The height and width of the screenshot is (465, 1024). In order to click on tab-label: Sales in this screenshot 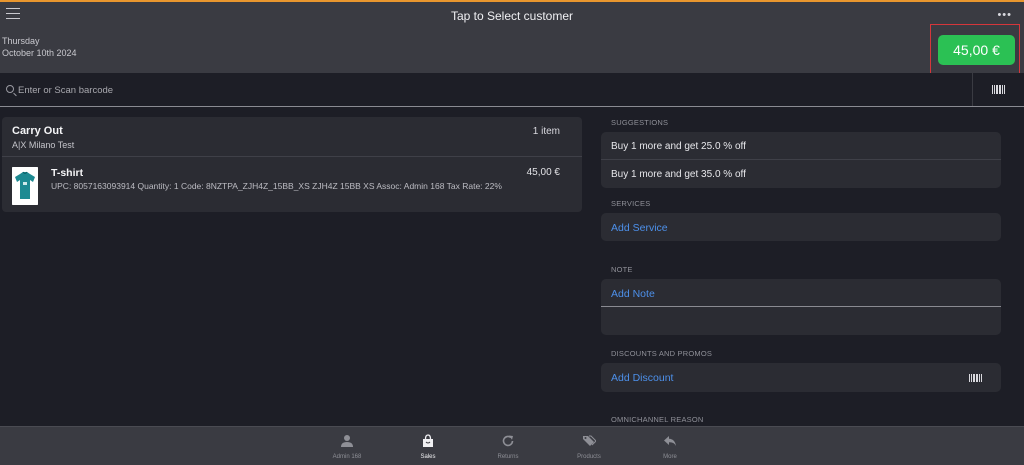, I will do `click(428, 457)`.